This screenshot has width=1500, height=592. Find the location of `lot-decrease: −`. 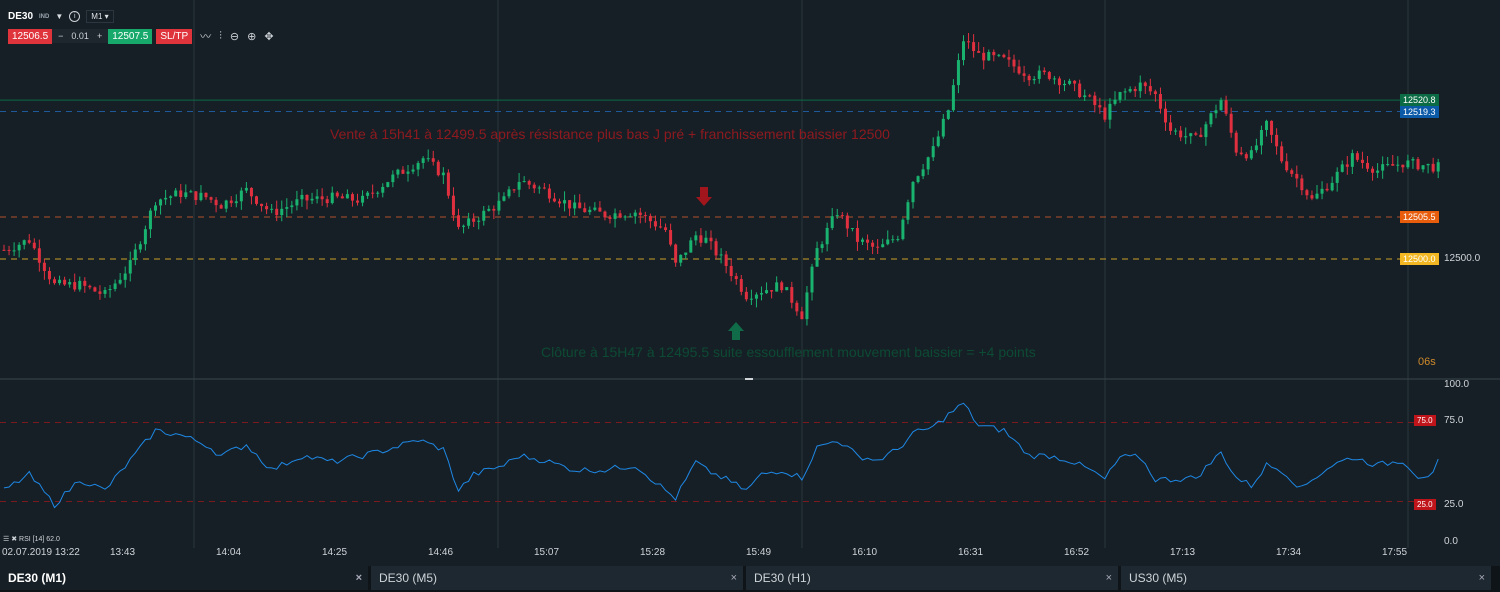

lot-decrease: − is located at coordinates (61, 36).